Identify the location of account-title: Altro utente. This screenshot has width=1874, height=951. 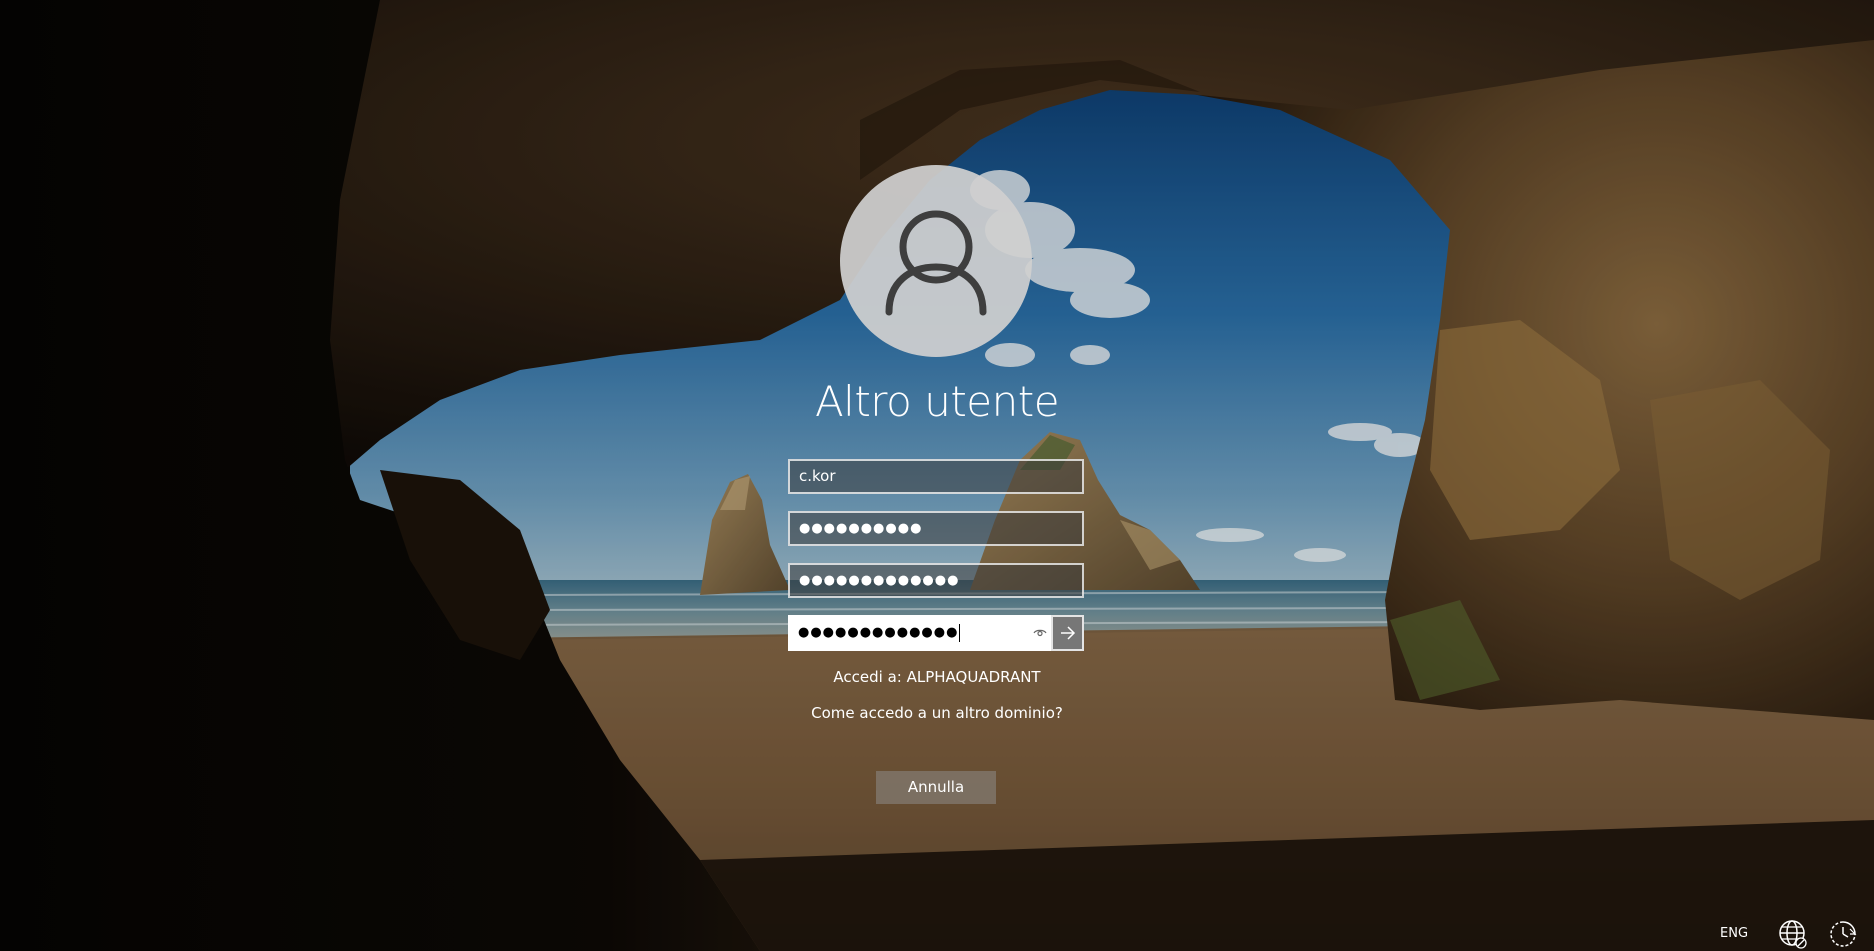
(937, 401).